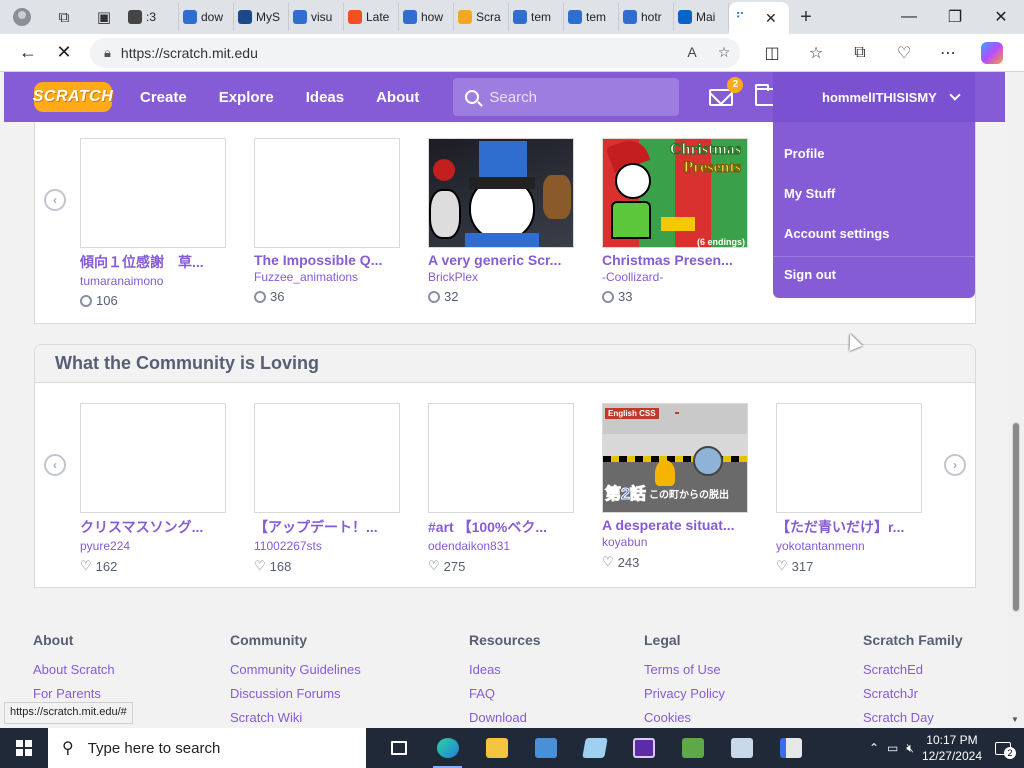  I want to click on browser-tab: how, so click(426, 17).